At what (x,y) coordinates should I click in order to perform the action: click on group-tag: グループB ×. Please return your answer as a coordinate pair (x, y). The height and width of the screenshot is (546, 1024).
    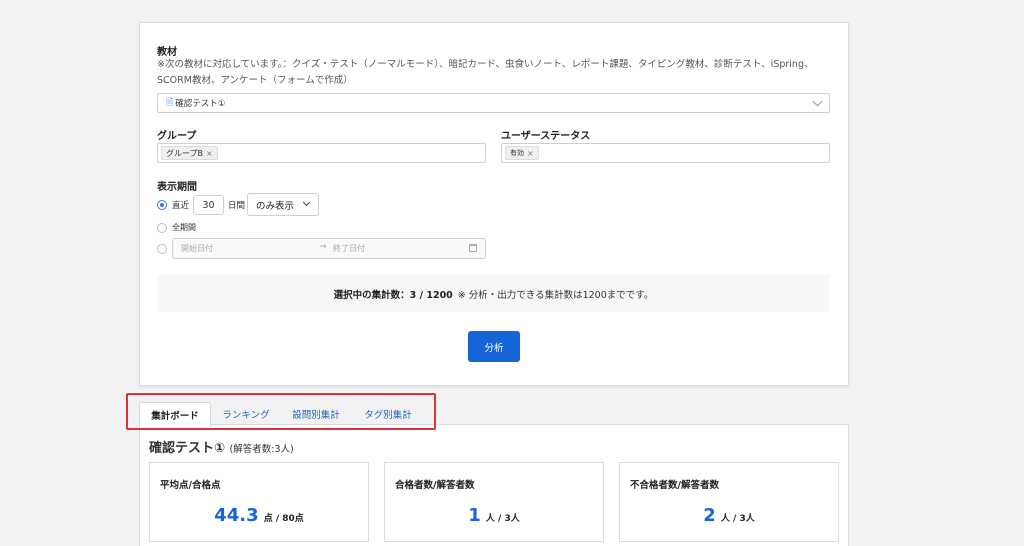
    Looking at the image, I should click on (189, 153).